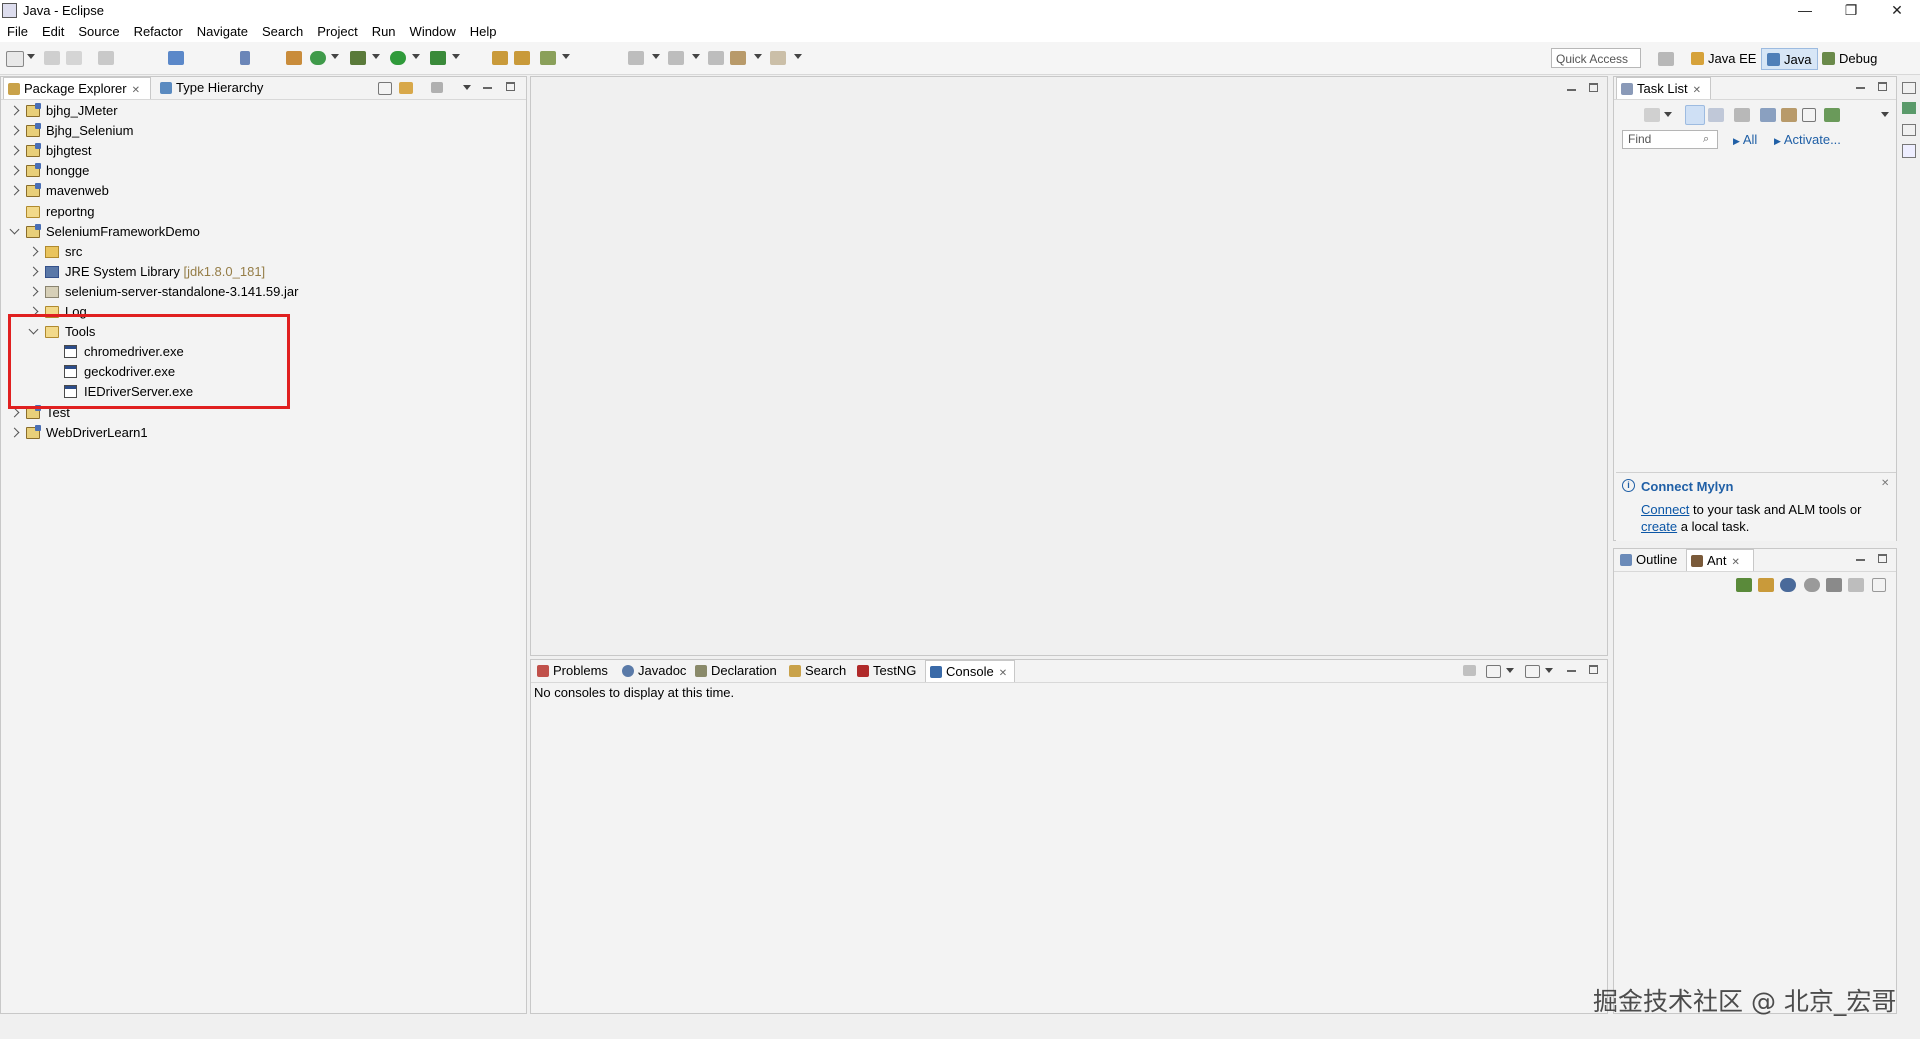 Image resolution: width=1920 pixels, height=1039 pixels. I want to click on collapse-ant-icon, so click(1879, 585).